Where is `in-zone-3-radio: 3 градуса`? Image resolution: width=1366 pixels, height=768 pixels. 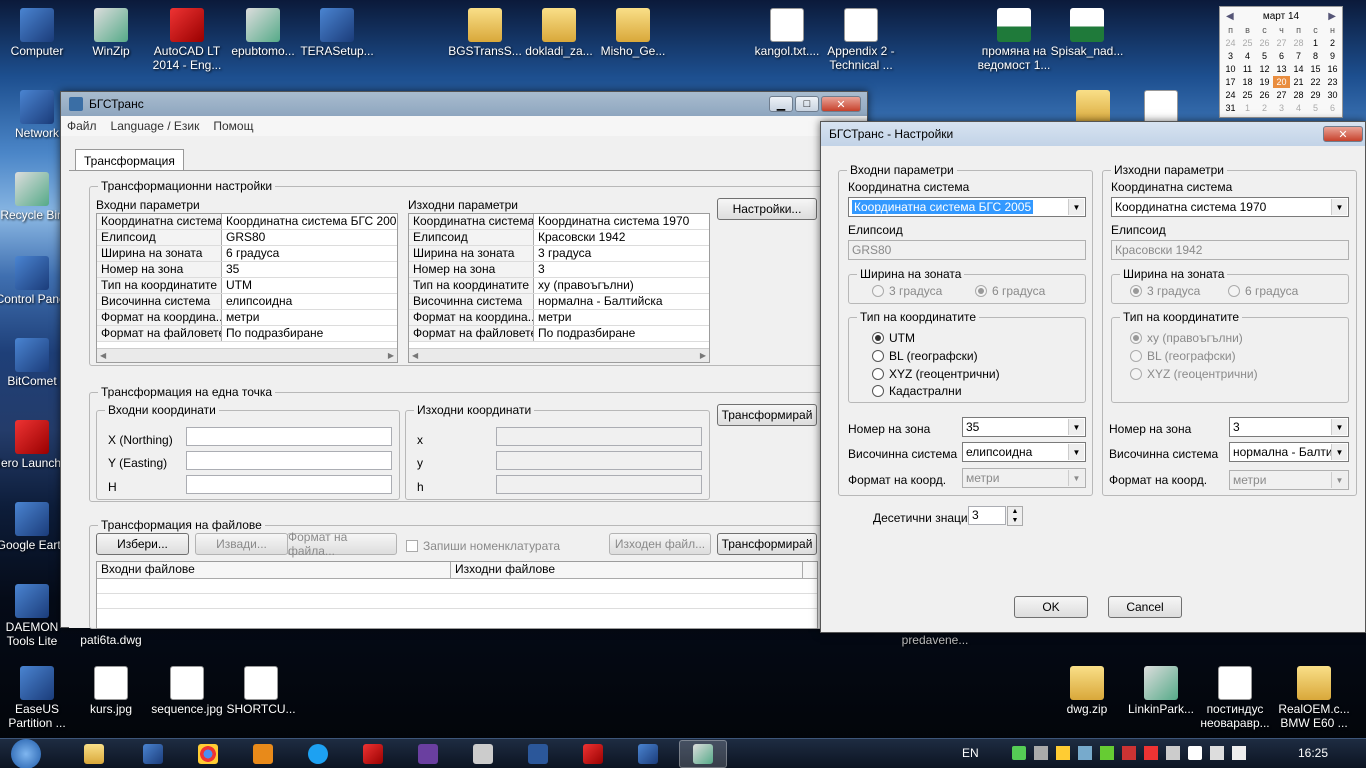
in-zone-3-radio: 3 градуса is located at coordinates (907, 291).